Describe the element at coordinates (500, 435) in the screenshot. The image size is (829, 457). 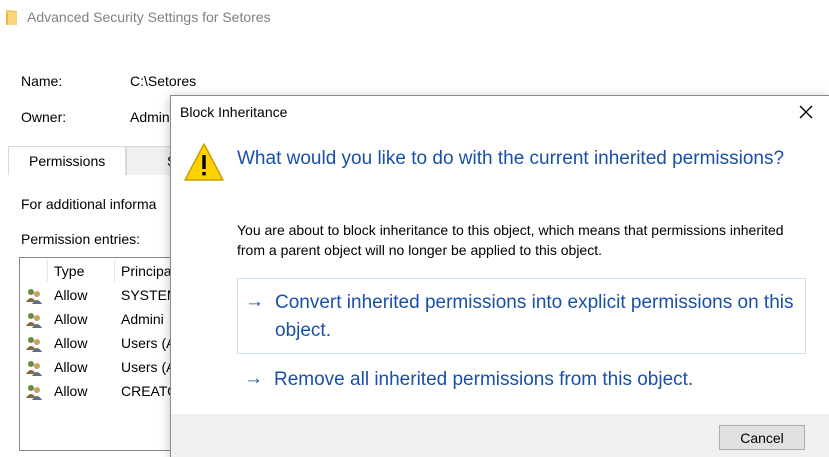
I see `dialog-footer: Cancel` at that location.